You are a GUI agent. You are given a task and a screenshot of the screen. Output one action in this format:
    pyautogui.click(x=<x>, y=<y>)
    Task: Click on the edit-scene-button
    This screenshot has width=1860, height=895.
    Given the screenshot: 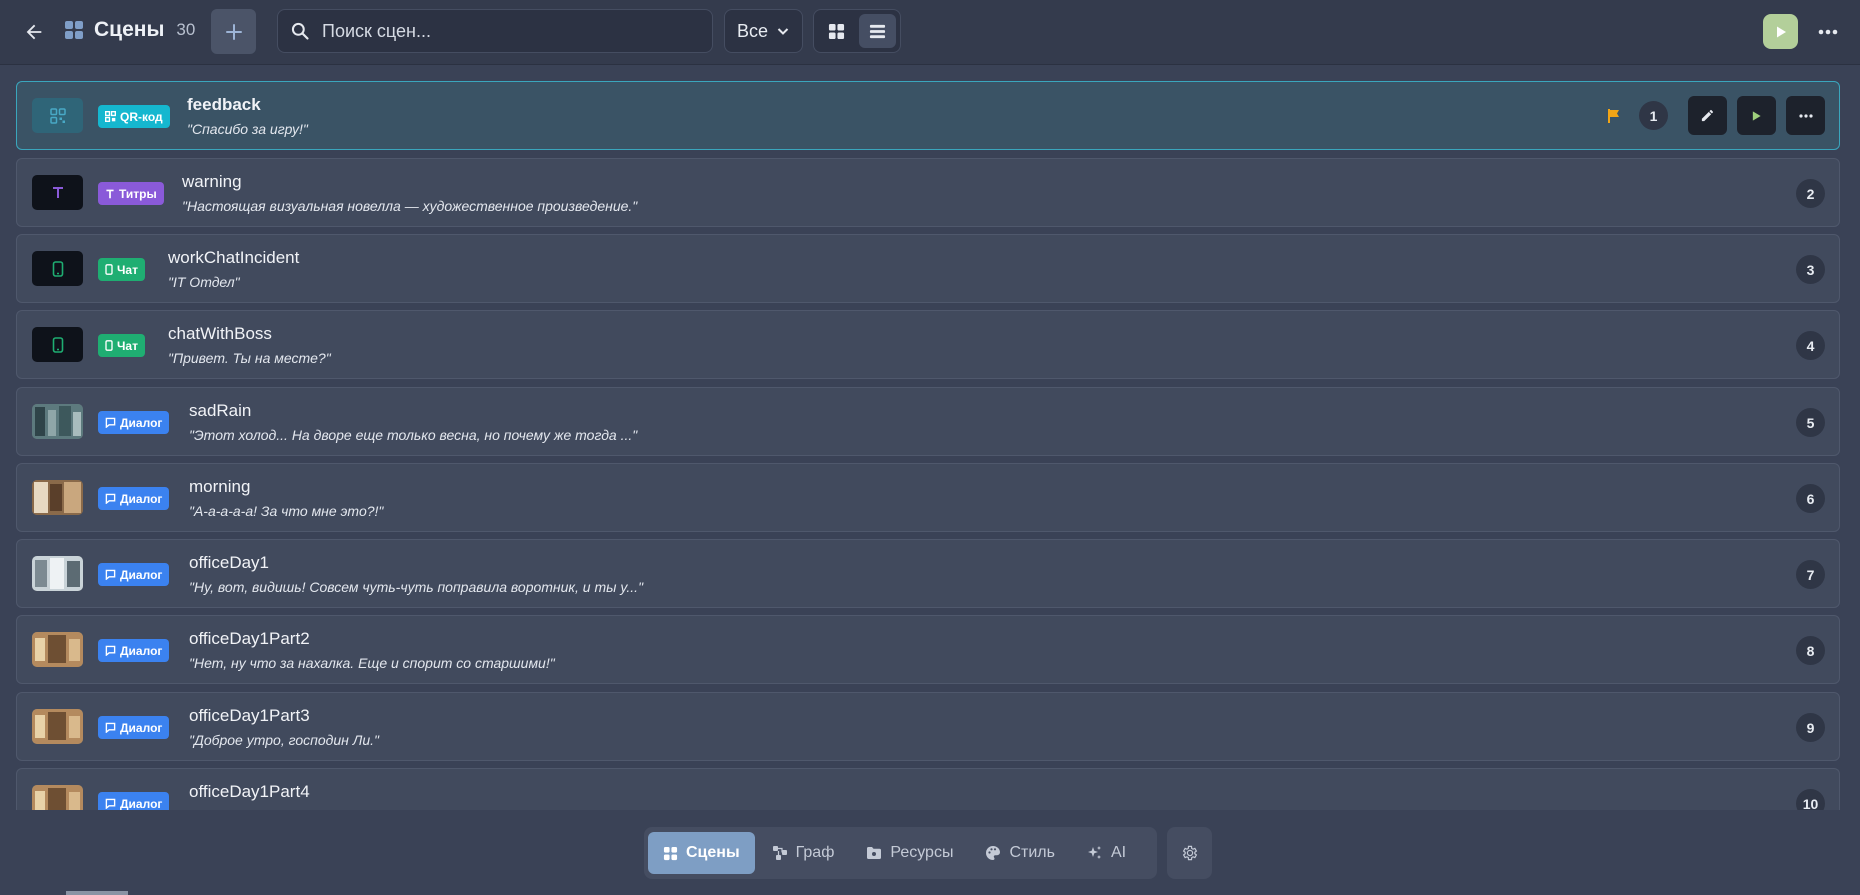 What is the action you would take?
    pyautogui.click(x=1707, y=115)
    